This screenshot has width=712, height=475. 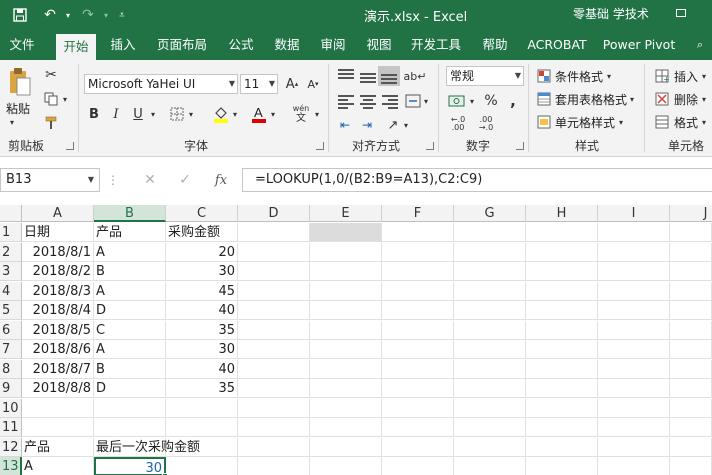 I want to click on cell-f2, so click(x=418, y=252).